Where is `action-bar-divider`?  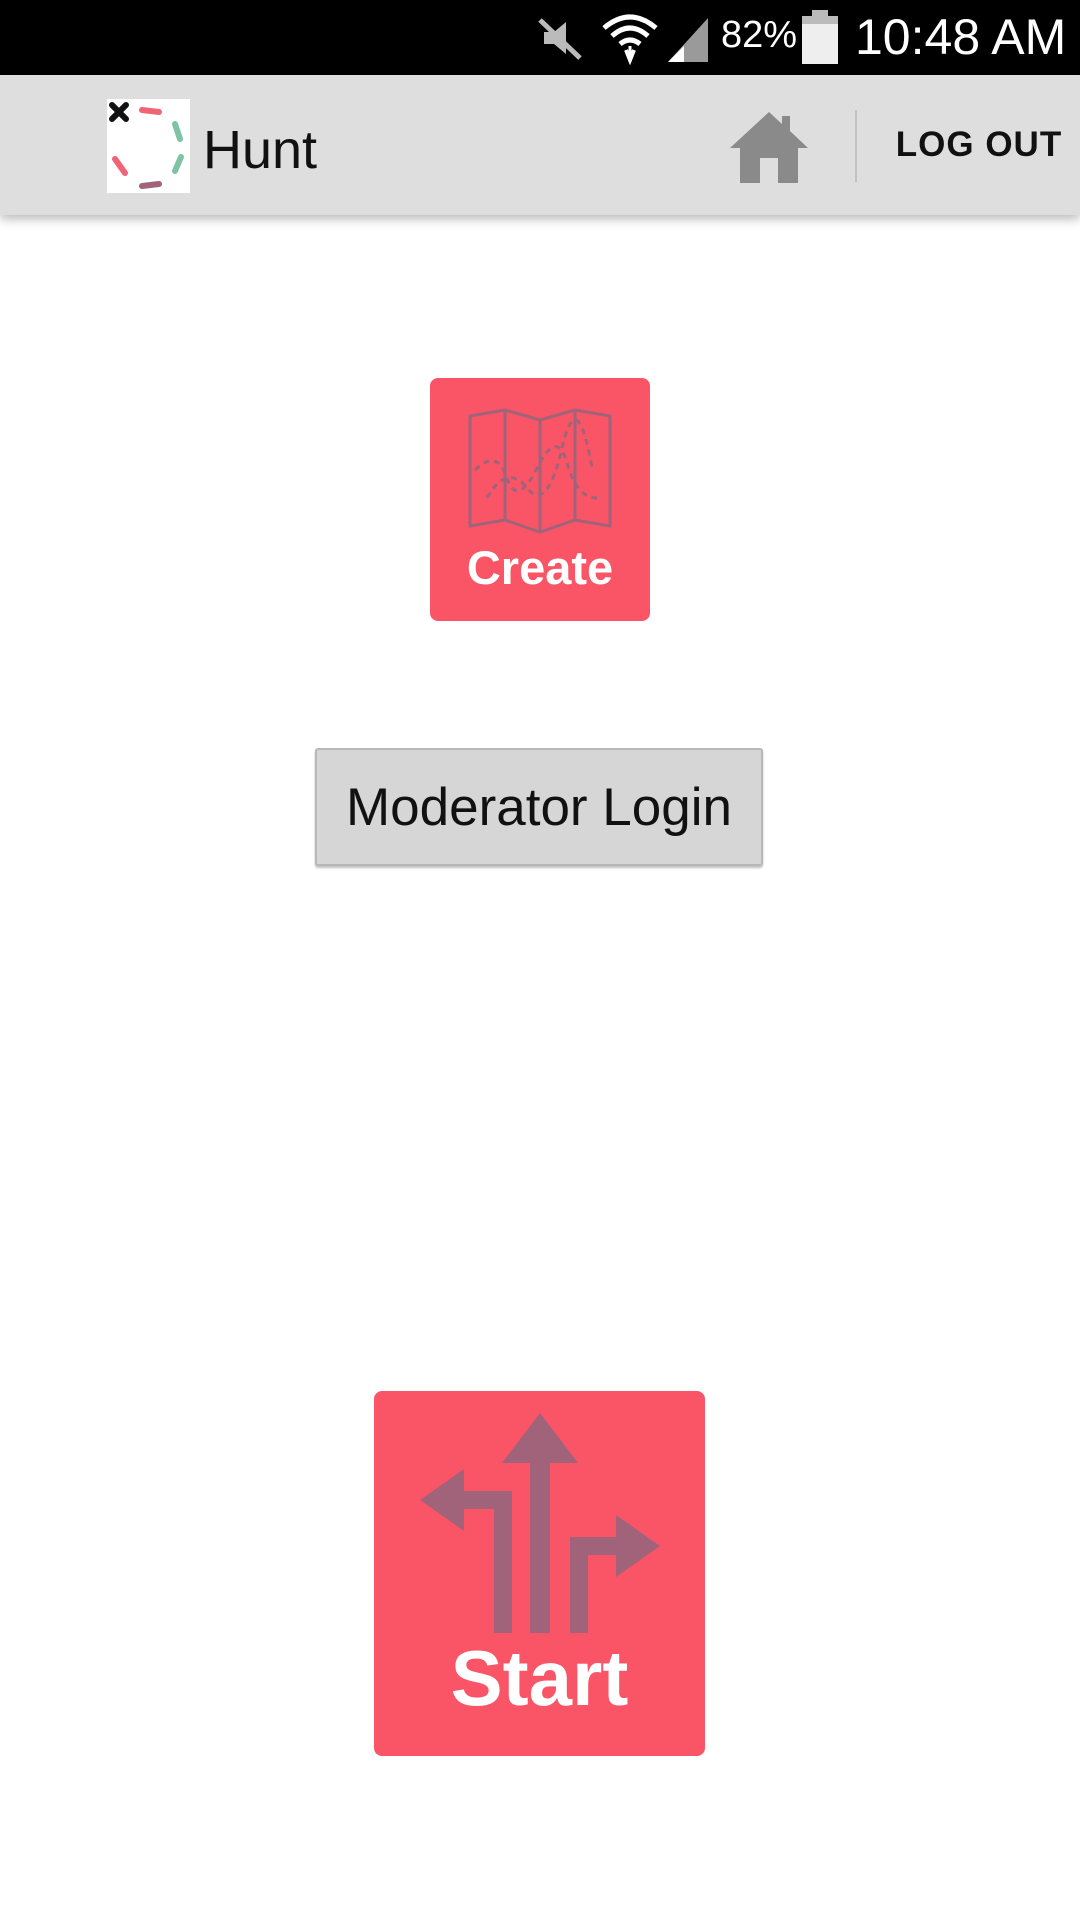
action-bar-divider is located at coordinates (856, 146).